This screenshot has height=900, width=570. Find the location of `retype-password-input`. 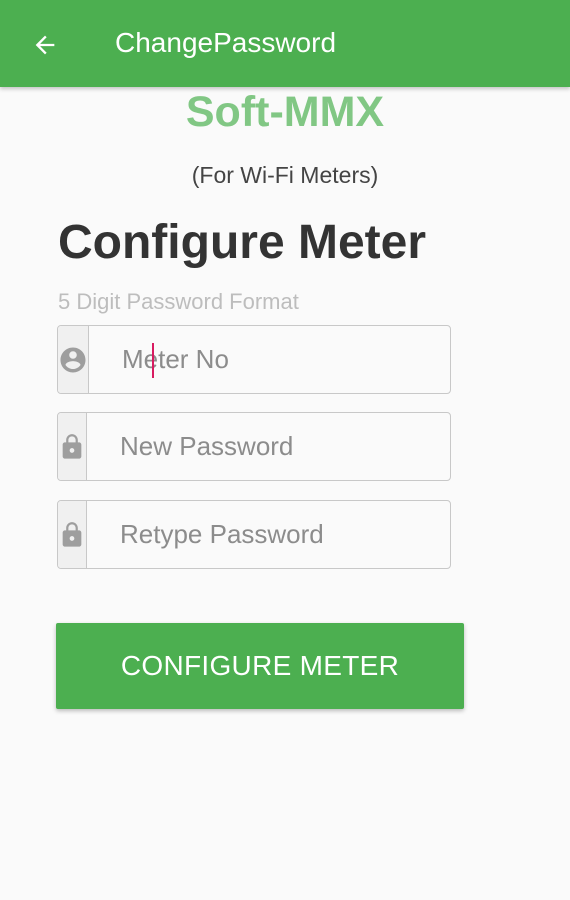

retype-password-input is located at coordinates (268, 534).